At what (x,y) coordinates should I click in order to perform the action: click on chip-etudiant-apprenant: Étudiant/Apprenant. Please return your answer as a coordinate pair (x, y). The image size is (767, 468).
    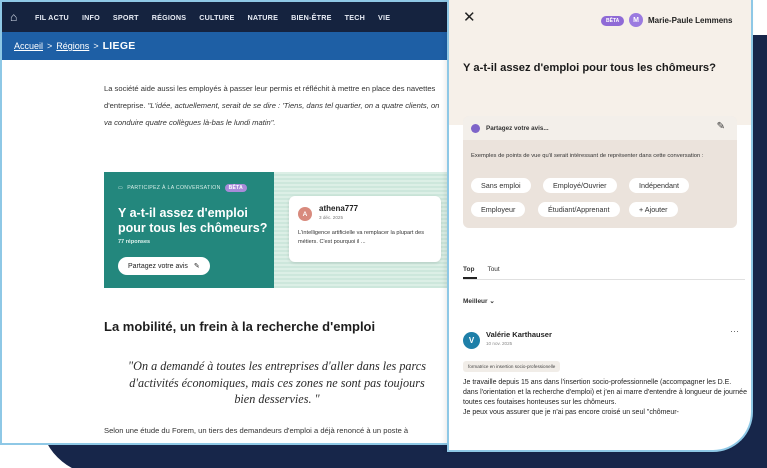
    Looking at the image, I should click on (579, 209).